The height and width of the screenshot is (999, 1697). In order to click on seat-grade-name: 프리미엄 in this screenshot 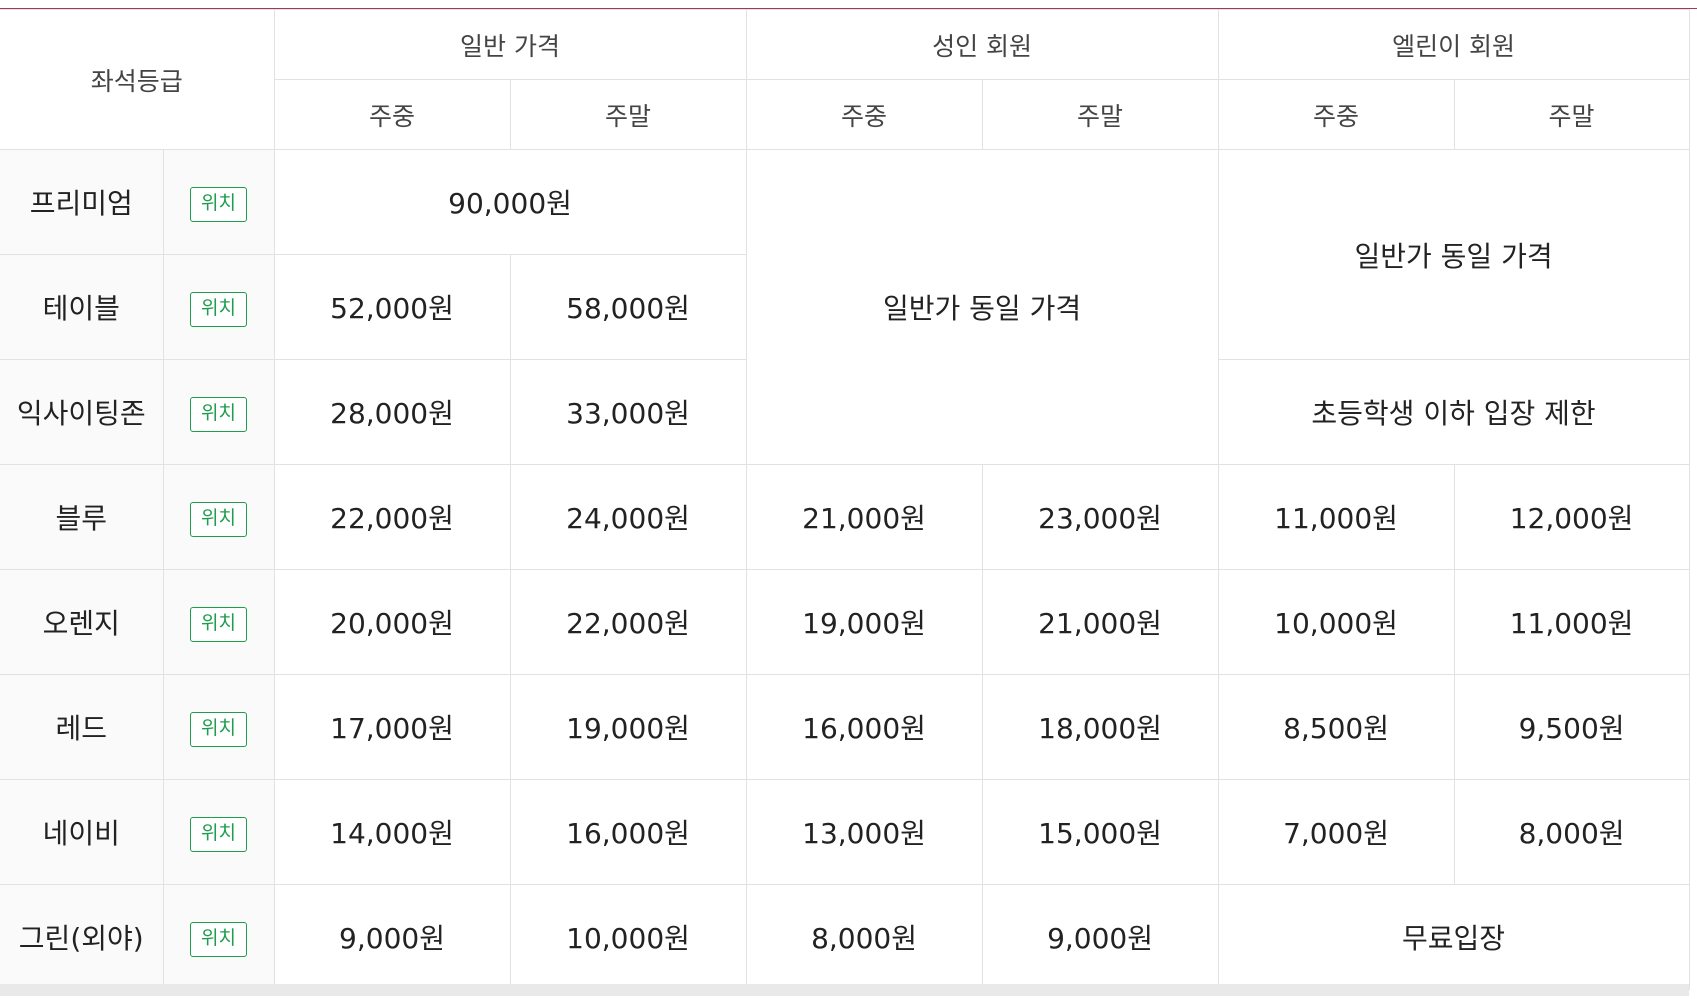, I will do `click(82, 202)`.